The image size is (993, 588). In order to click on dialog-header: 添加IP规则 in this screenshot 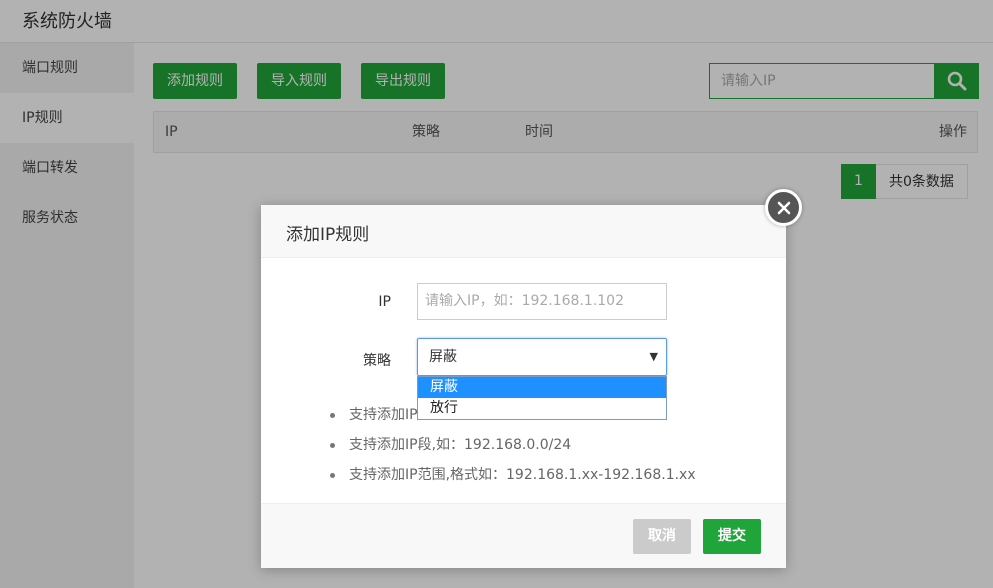, I will do `click(523, 231)`.